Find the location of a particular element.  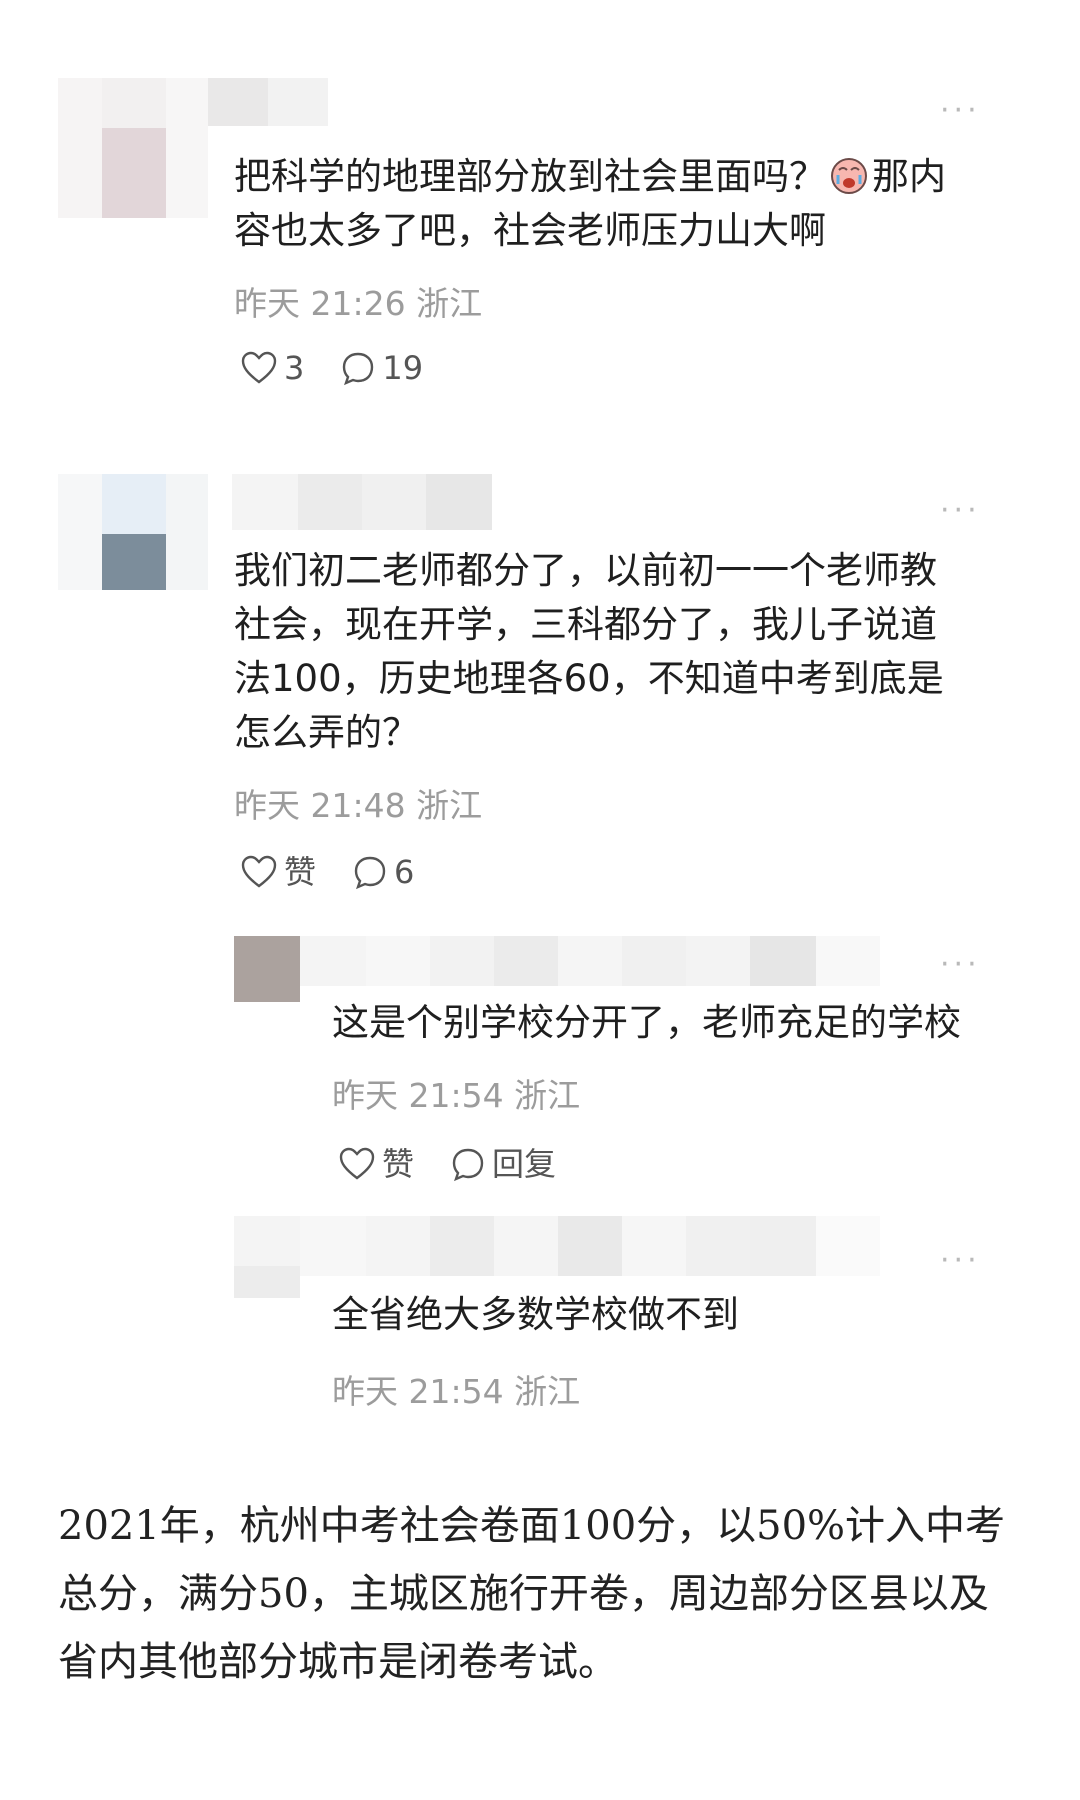

comment-text: 全省绝大多数学校做不到 is located at coordinates (535, 1314).